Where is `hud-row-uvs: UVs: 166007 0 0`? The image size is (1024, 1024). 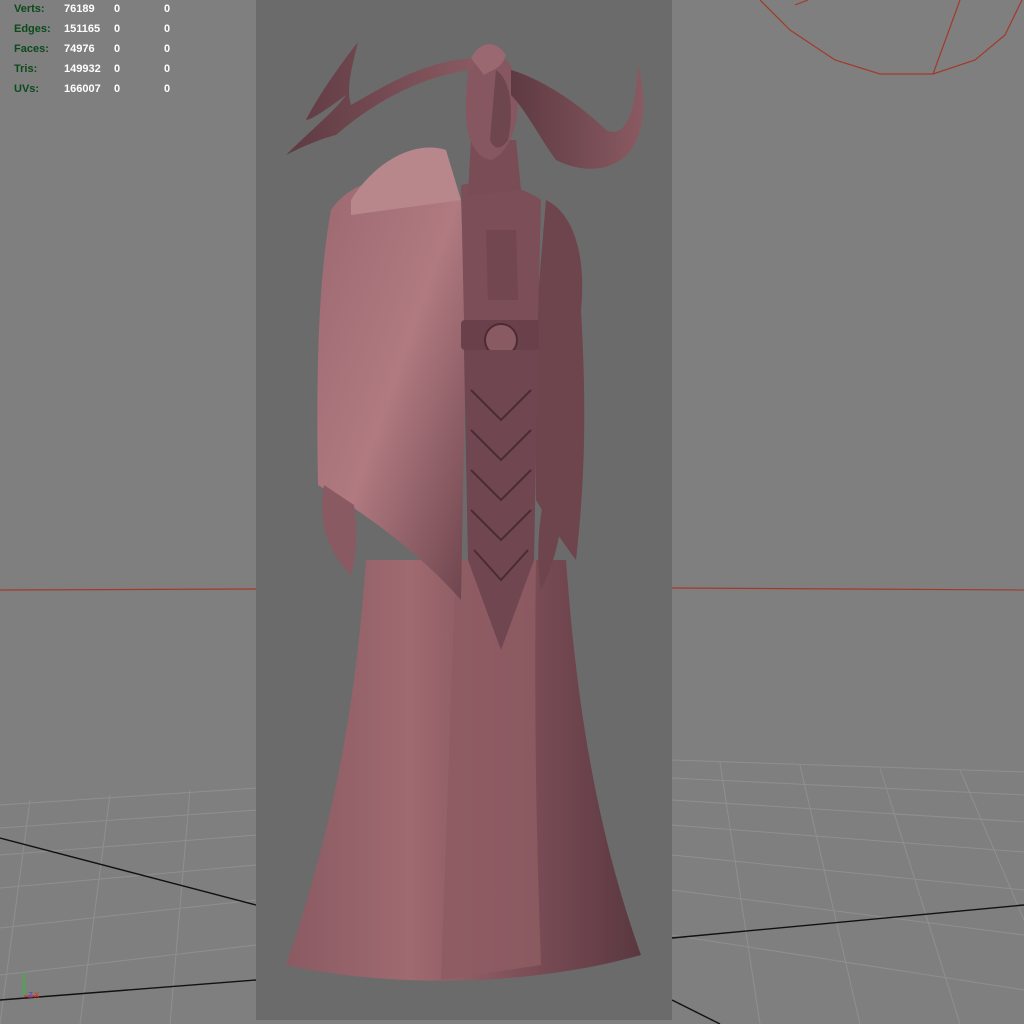 hud-row-uvs: UVs: 166007 0 0 is located at coordinates (95, 89).